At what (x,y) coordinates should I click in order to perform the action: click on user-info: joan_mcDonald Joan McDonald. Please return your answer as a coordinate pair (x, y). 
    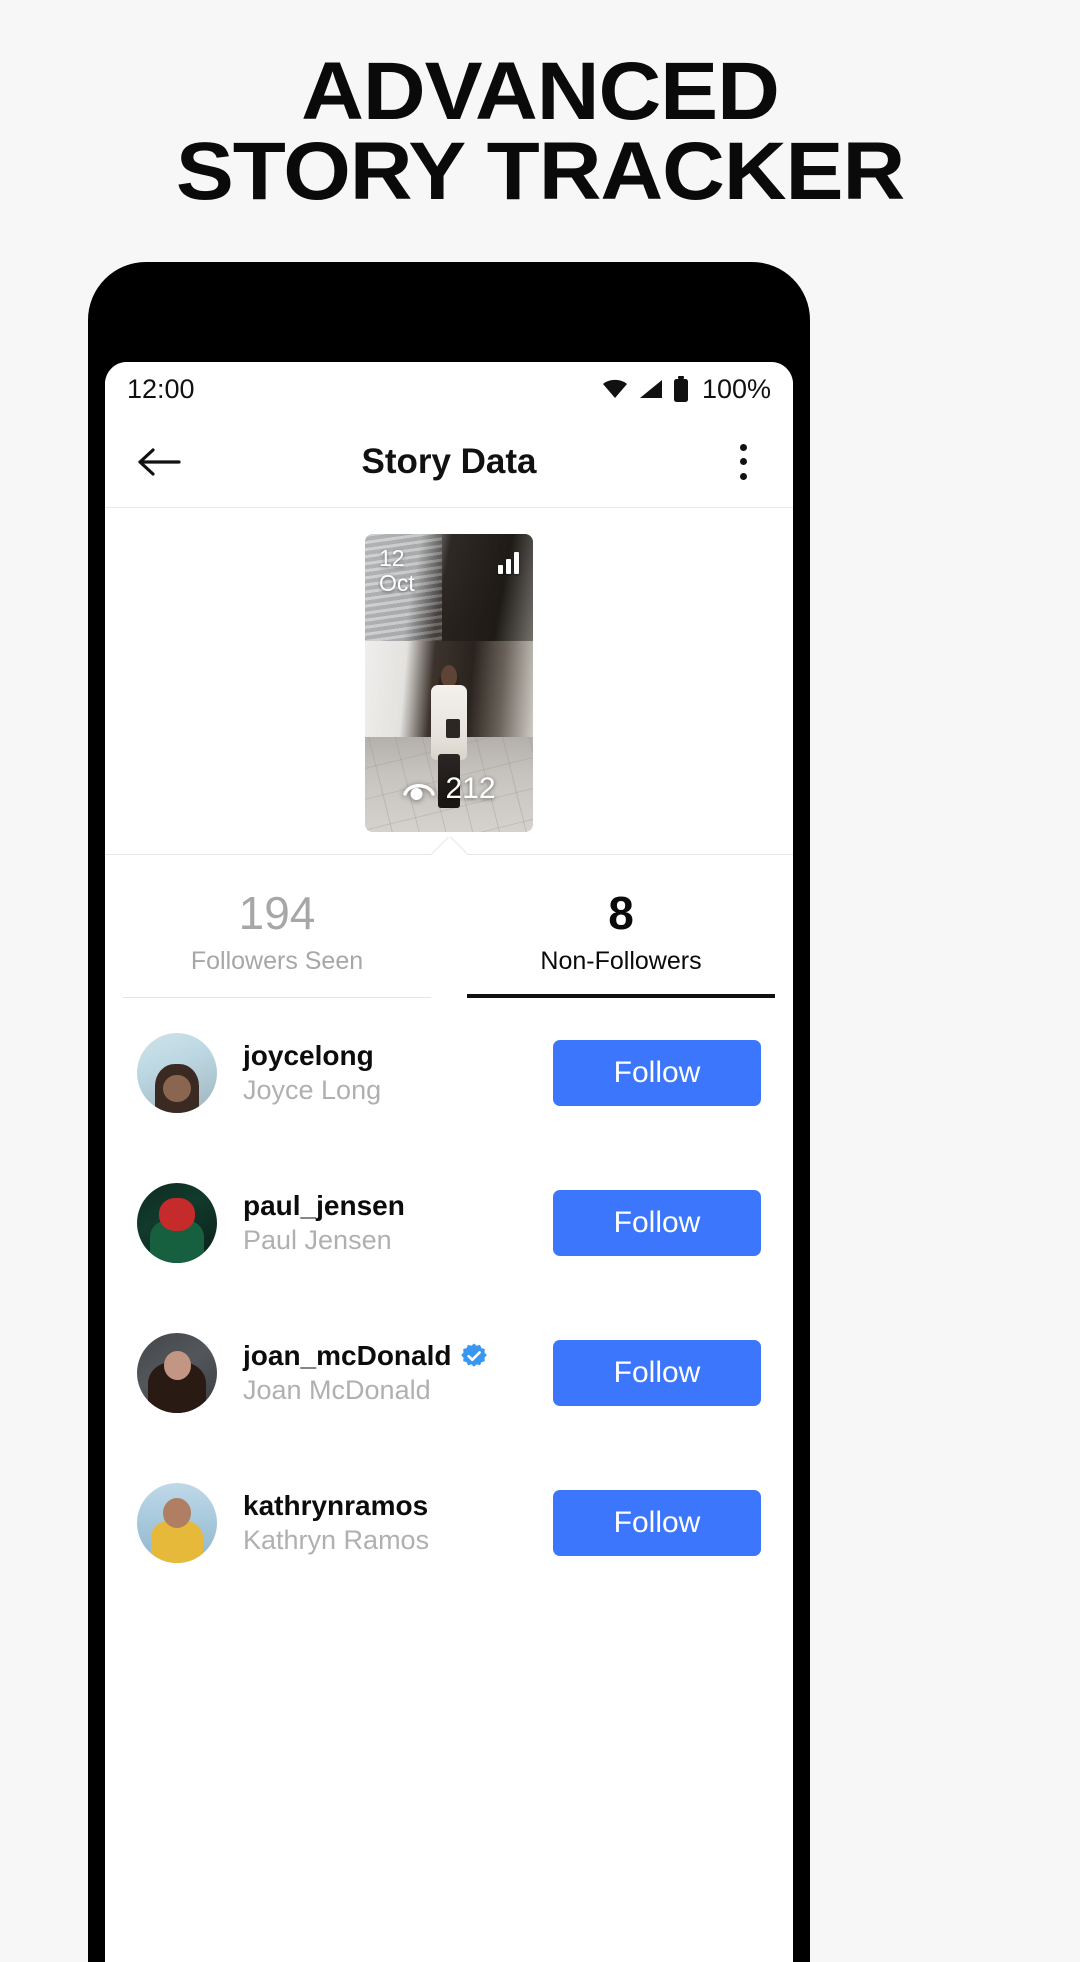
    Looking at the image, I should click on (398, 1373).